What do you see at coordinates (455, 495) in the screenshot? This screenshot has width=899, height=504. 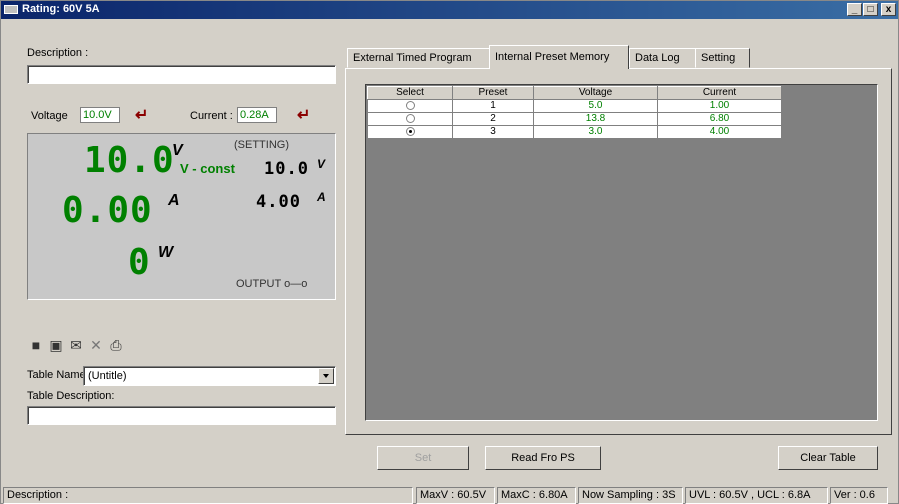 I see `status-maxv: MaxV : 60.5V` at bounding box center [455, 495].